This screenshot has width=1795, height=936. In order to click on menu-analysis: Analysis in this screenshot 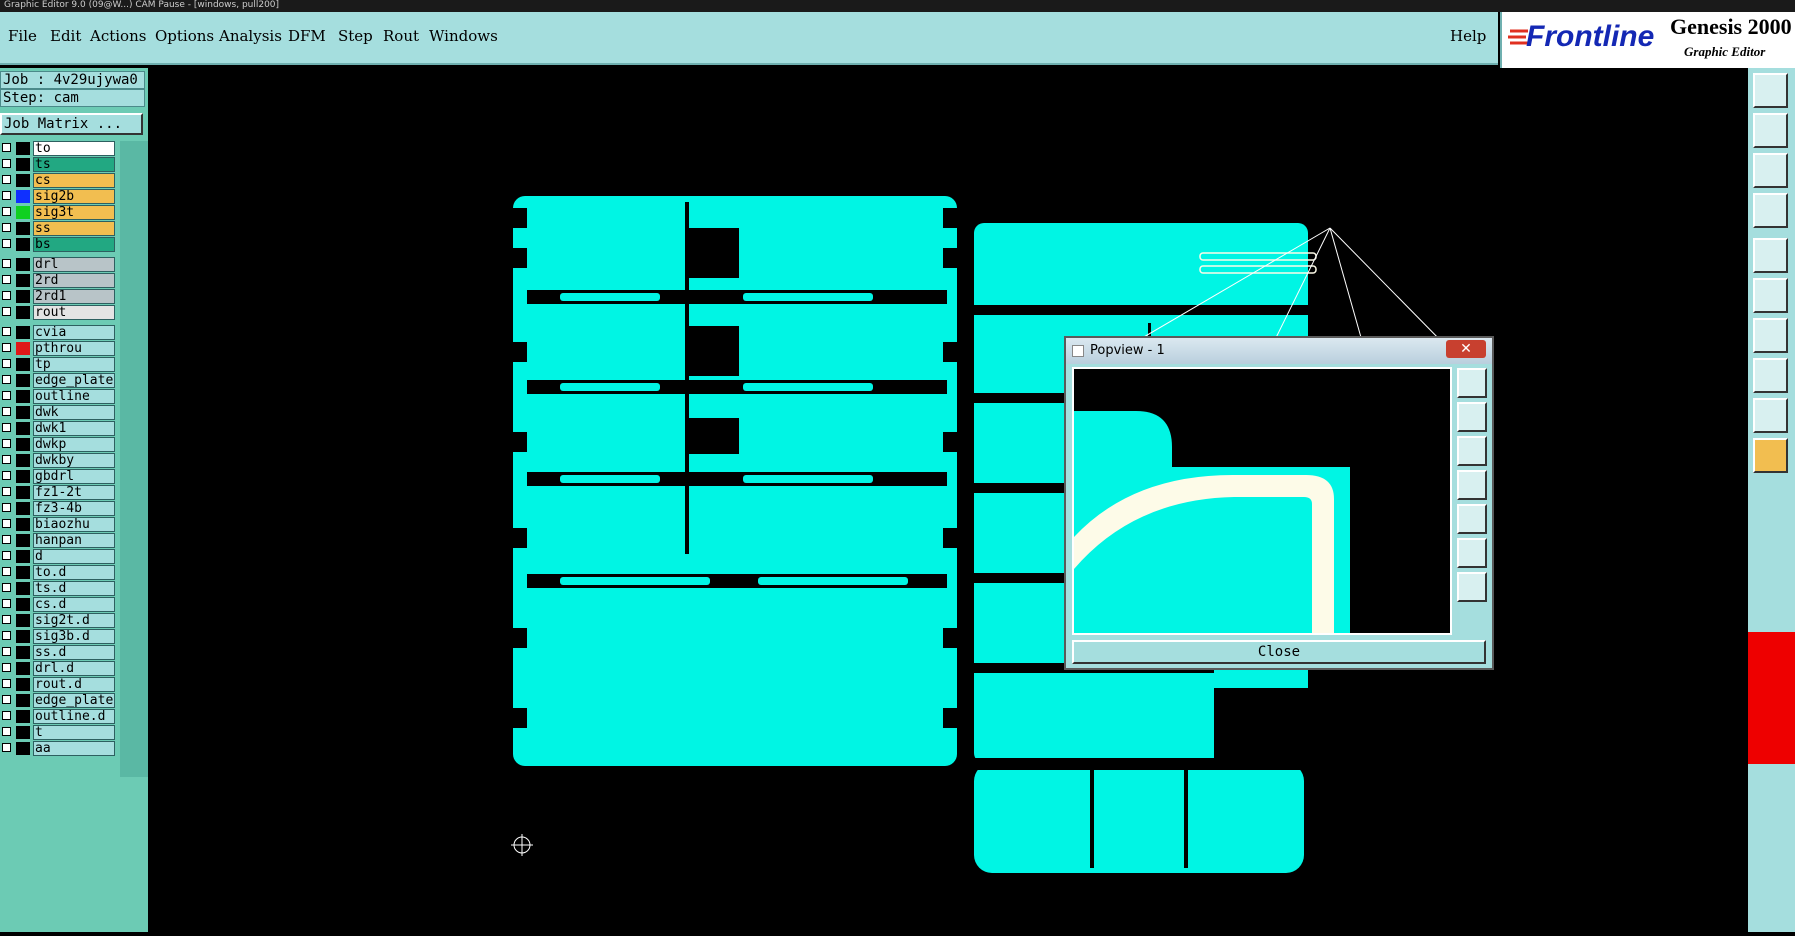, I will do `click(250, 36)`.